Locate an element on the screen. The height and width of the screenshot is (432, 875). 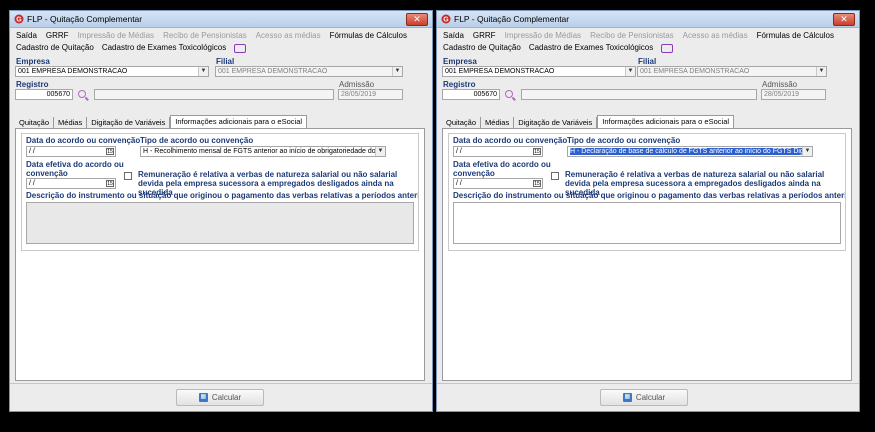
filial-label: Filial is located at coordinates (225, 61).